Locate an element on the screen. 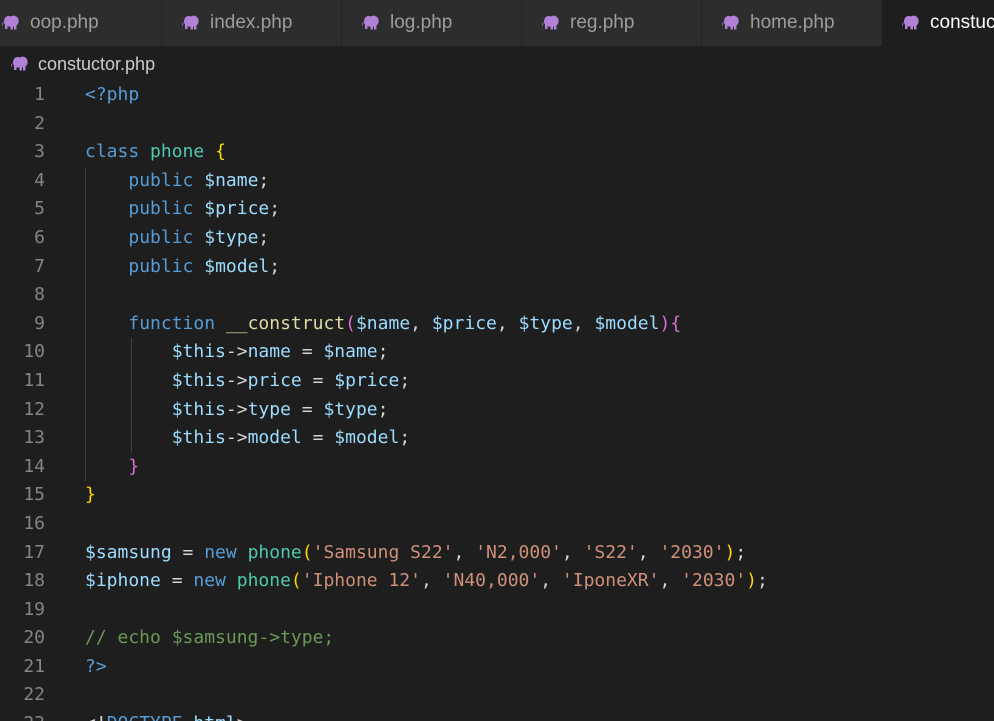  code-line: 23 <!DOCTYPE html> is located at coordinates (497, 715).